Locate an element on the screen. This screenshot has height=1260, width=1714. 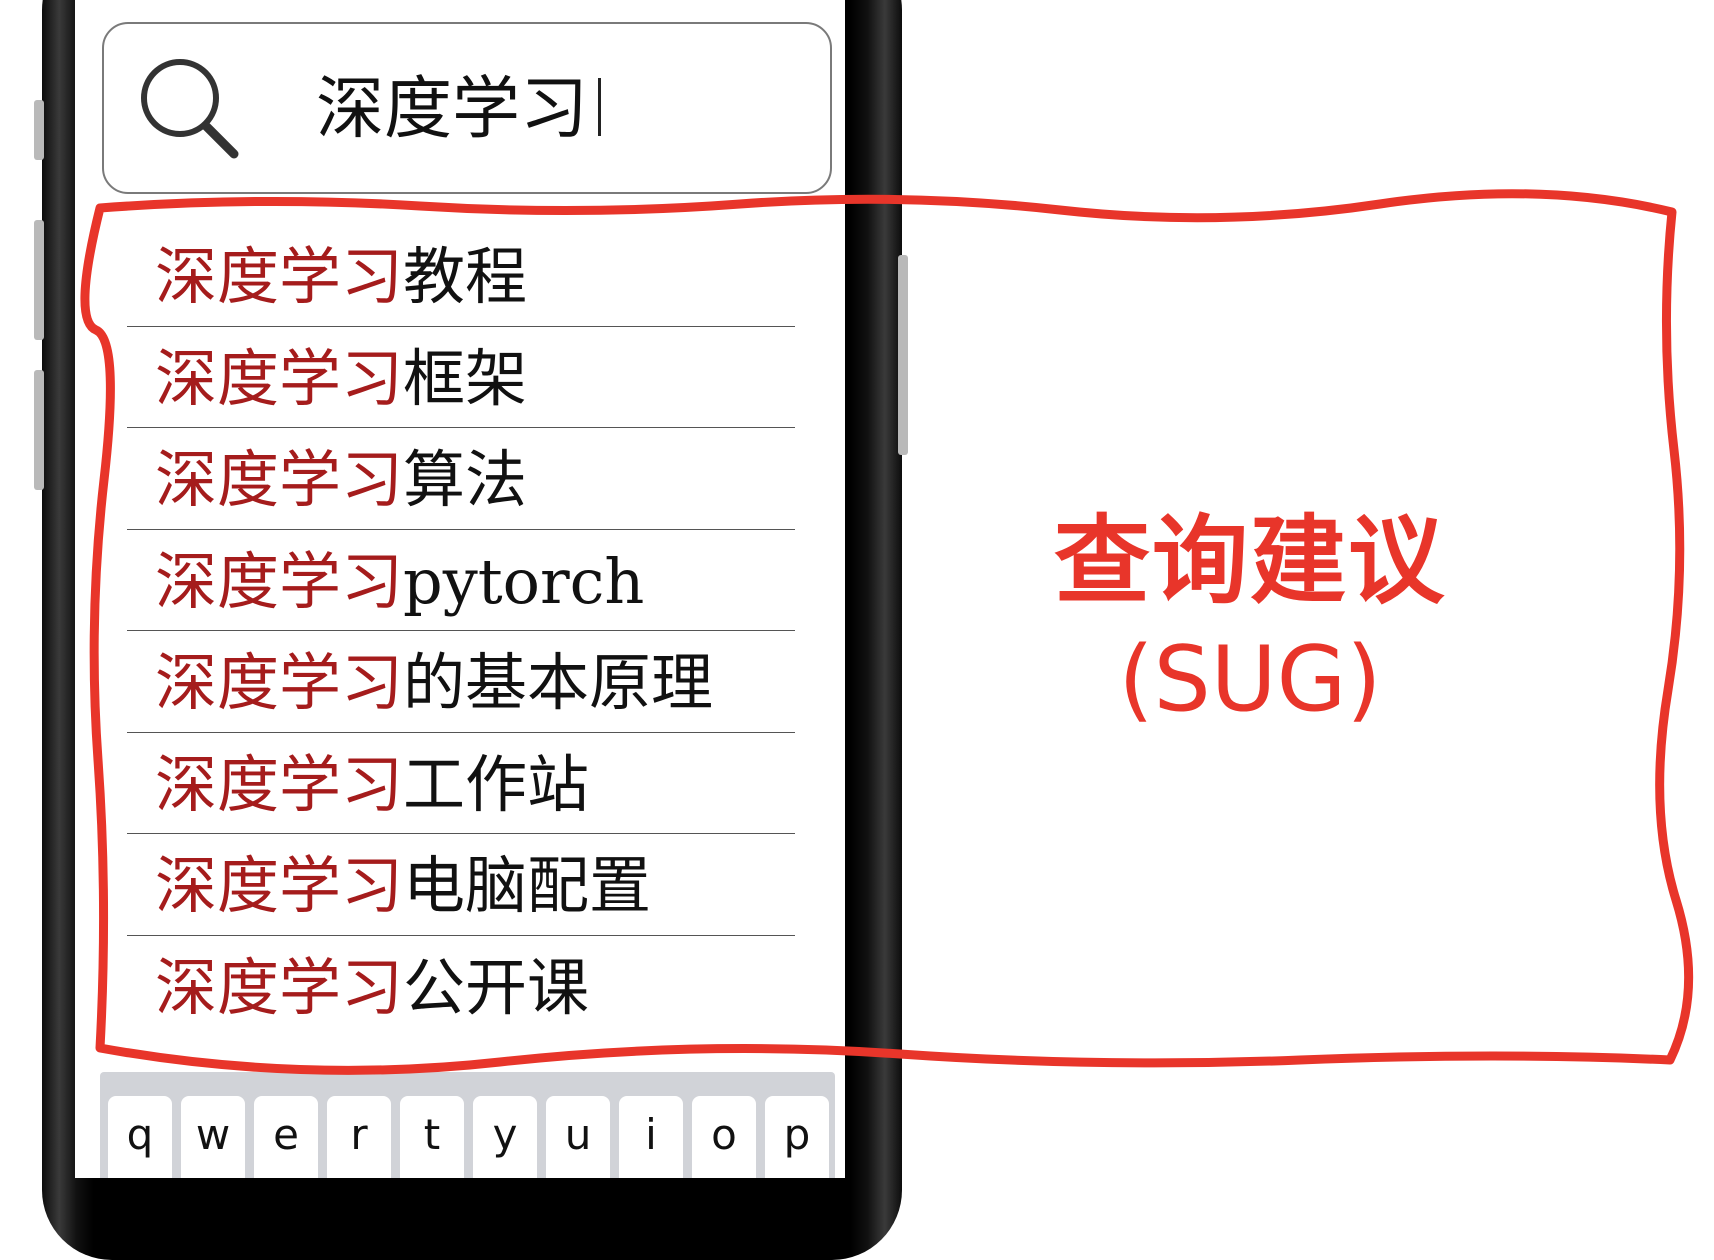
suggestion-suffix: 工作站 is located at coordinates (496, 784).